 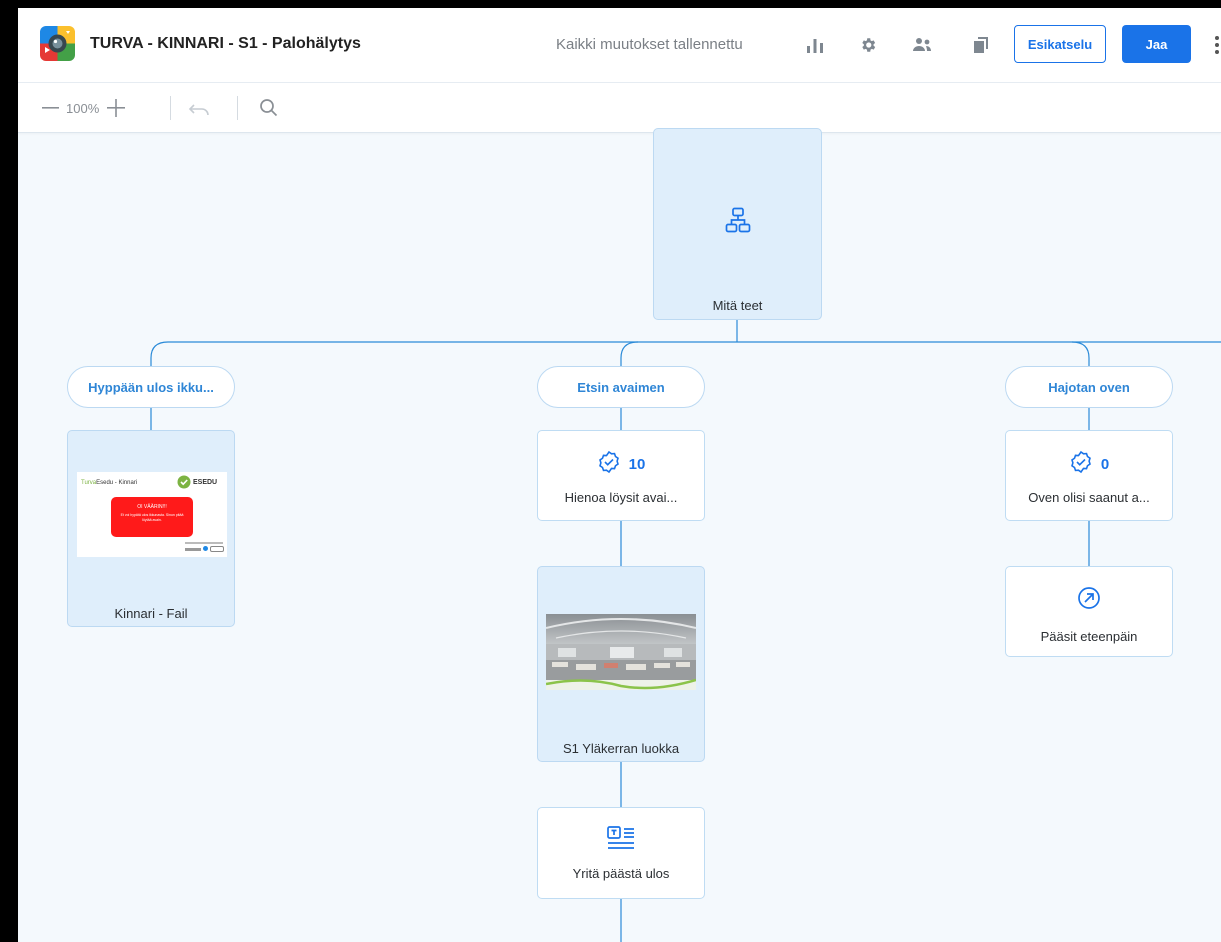 What do you see at coordinates (152, 507) in the screenshot?
I see `thumb-banner-title: OI VÄÄRIN!!!` at bounding box center [152, 507].